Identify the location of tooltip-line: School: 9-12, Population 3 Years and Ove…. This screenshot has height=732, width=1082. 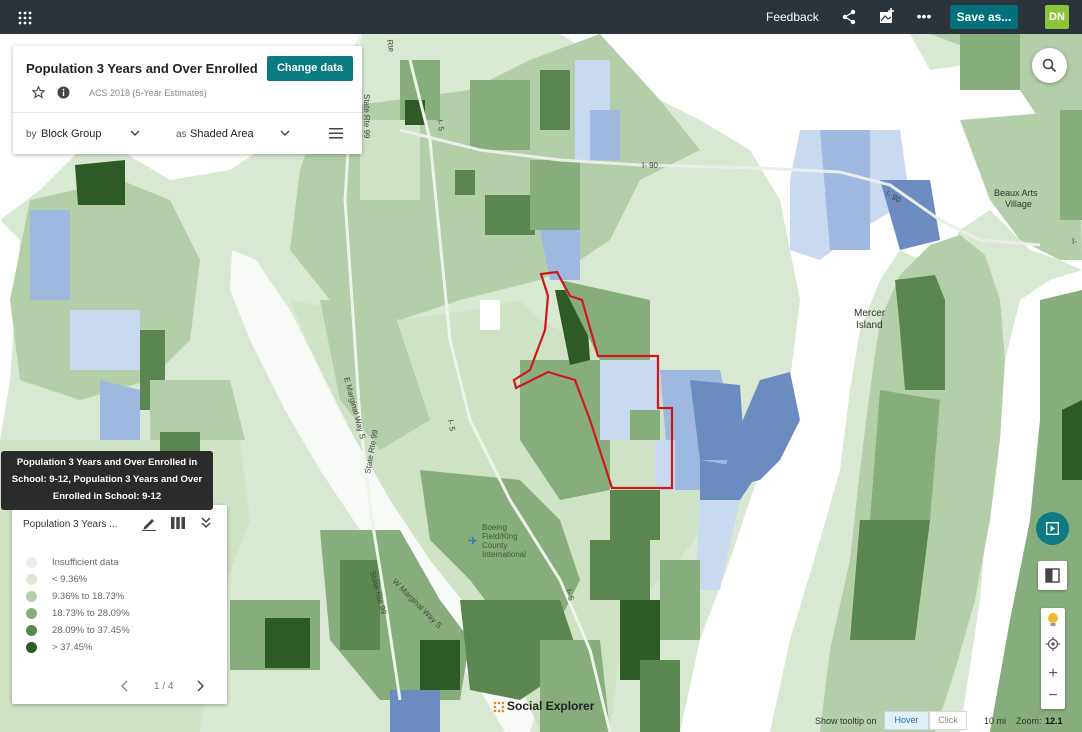
(107, 479).